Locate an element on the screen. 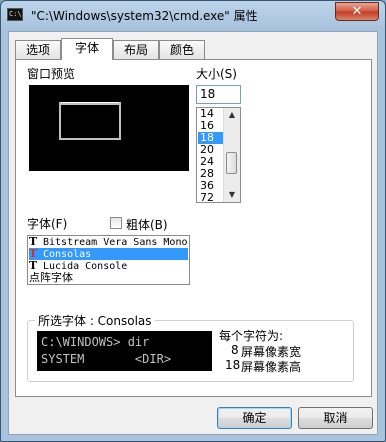 The image size is (386, 442). tab-colors: 颜色 is located at coordinates (182, 49).